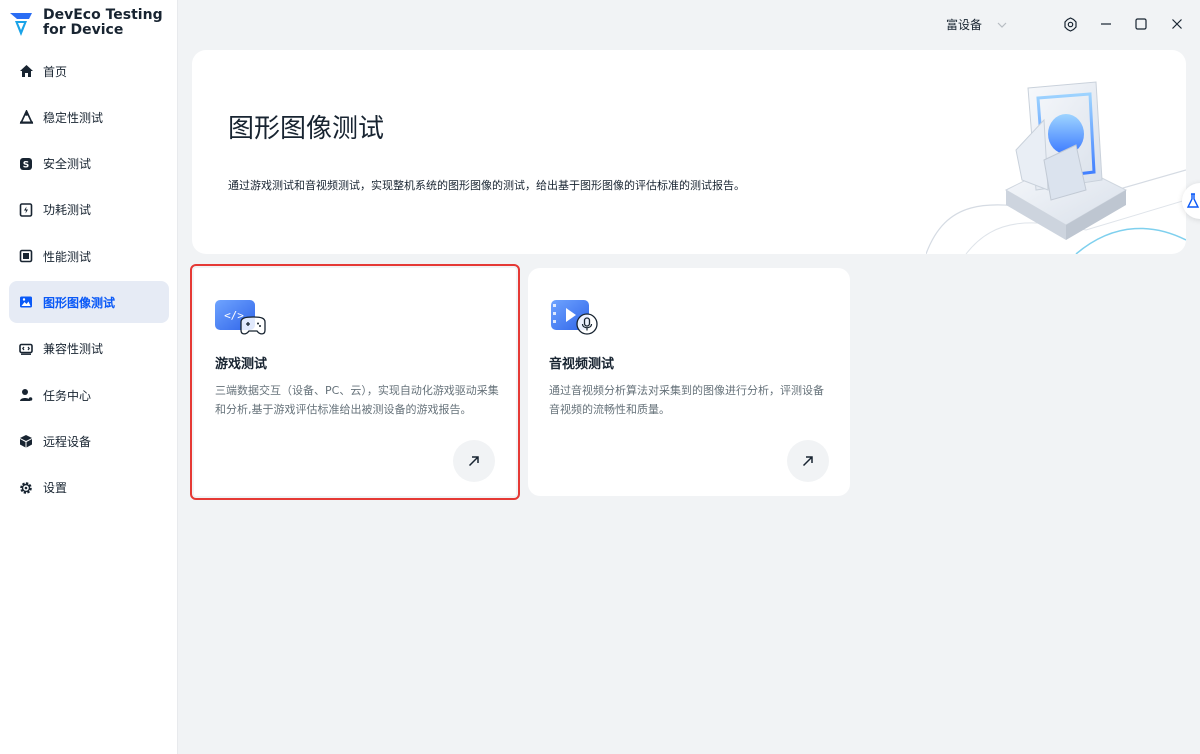 This screenshot has width=1200, height=754. I want to click on sidebar-item-performance: 性能测试, so click(89, 256).